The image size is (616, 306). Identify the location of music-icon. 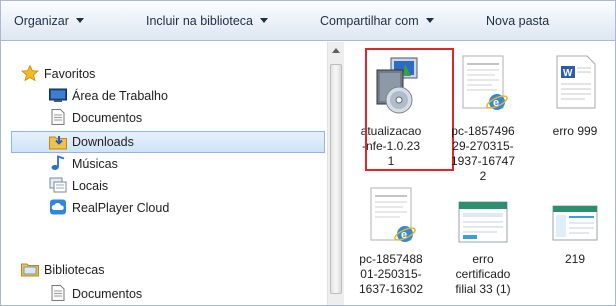
(58, 162).